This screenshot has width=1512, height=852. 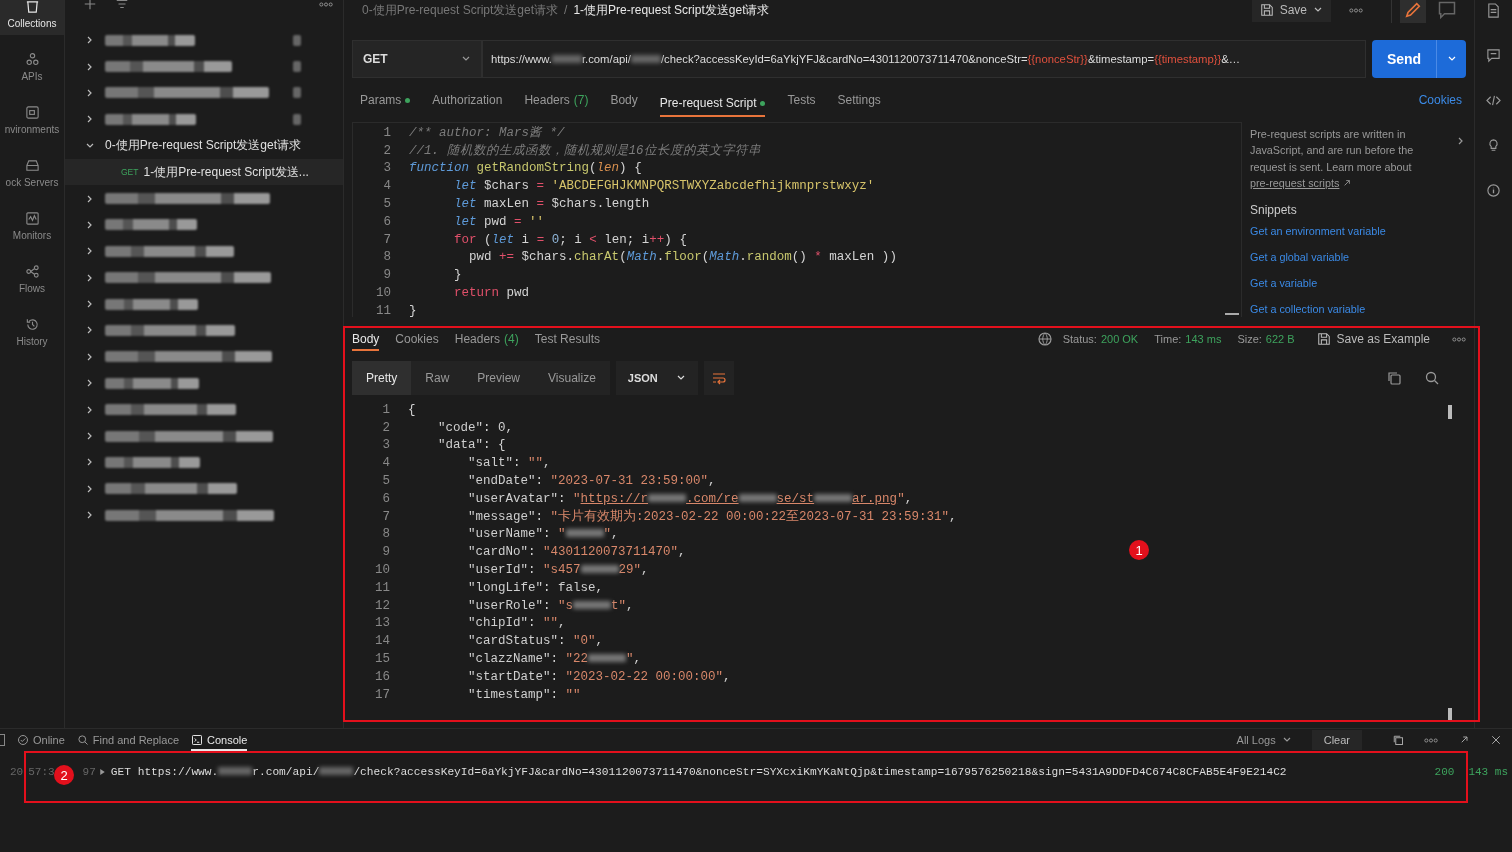 I want to click on method-dropdown: GET, so click(x=417, y=59).